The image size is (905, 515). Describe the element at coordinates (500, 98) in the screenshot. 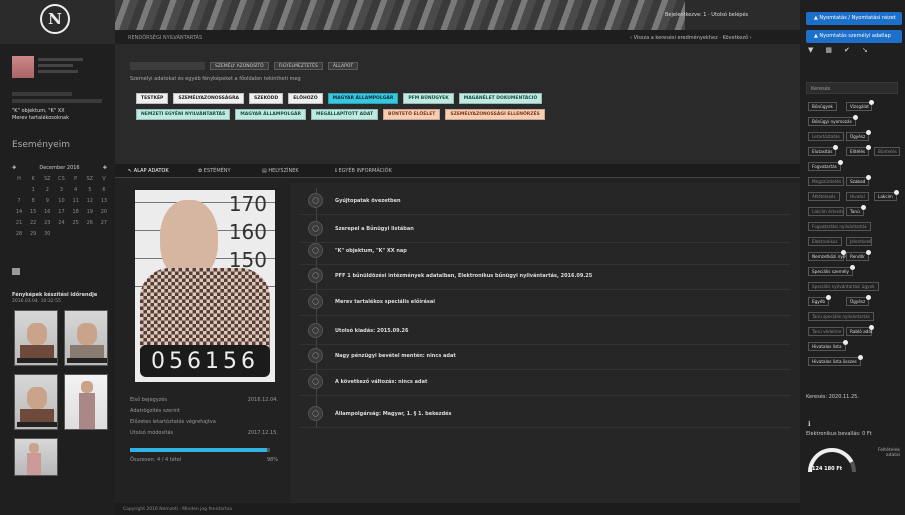

I see `status-tag: MAGÁNÉLET DOKUMENTÁCIÓ` at that location.